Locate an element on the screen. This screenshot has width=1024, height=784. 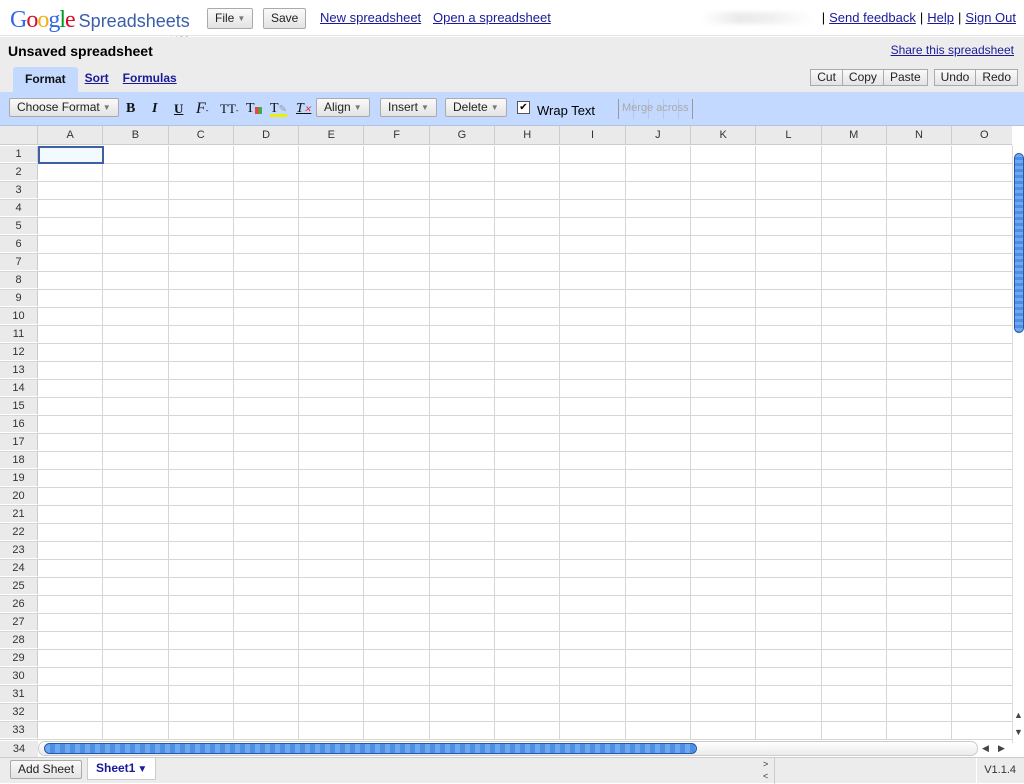
row-header: 4 is located at coordinates (19, 208).